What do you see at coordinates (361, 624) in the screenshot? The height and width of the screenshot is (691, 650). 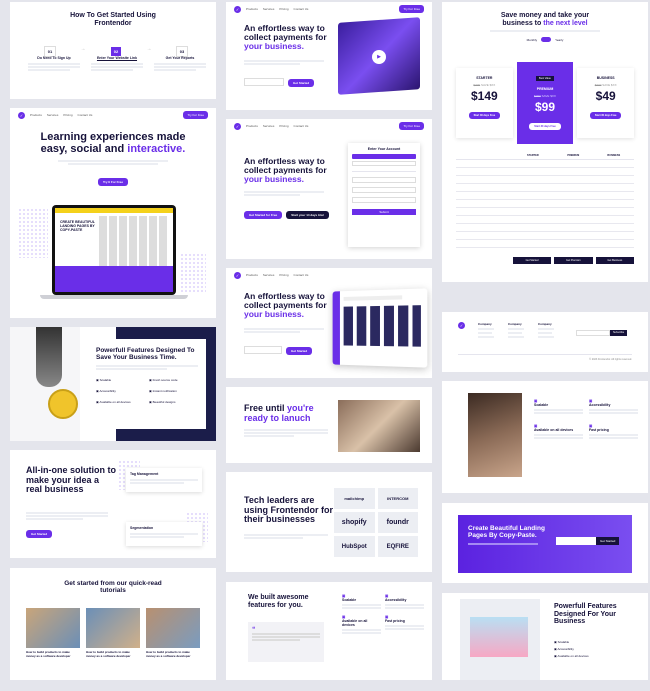 I see `feature-item: ▣ Available on all devices` at bounding box center [361, 624].